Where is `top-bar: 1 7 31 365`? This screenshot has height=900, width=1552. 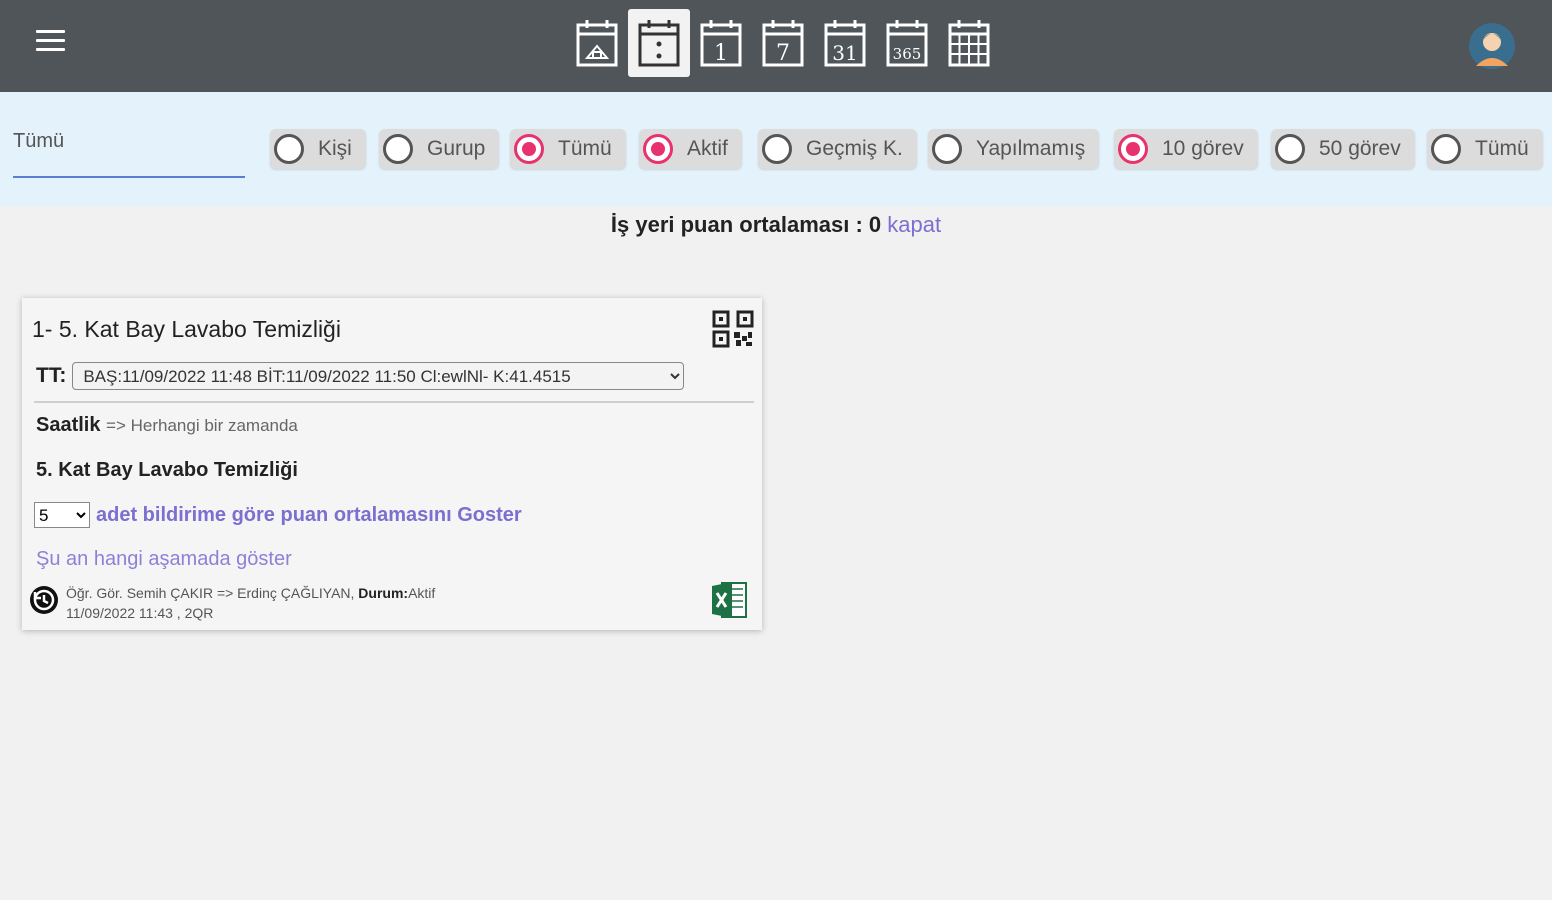 top-bar: 1 7 31 365 is located at coordinates (776, 46).